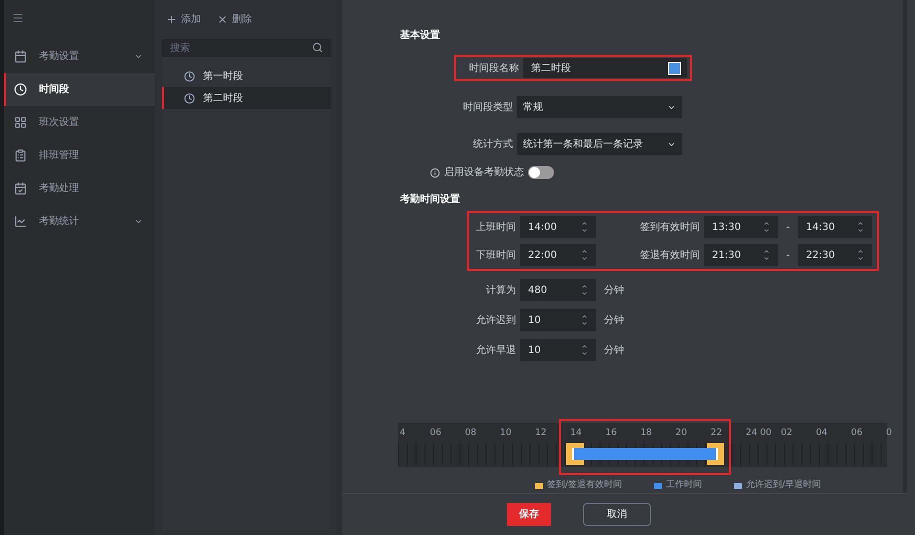 This screenshot has width=915, height=535. What do you see at coordinates (541, 433) in the screenshot?
I see `hour-label: 12` at bounding box center [541, 433].